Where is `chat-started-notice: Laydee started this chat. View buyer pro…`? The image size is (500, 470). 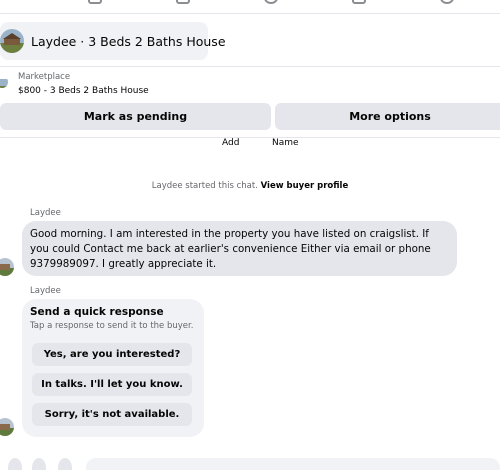 chat-started-notice: Laydee started this chat. View buyer pro… is located at coordinates (250, 186).